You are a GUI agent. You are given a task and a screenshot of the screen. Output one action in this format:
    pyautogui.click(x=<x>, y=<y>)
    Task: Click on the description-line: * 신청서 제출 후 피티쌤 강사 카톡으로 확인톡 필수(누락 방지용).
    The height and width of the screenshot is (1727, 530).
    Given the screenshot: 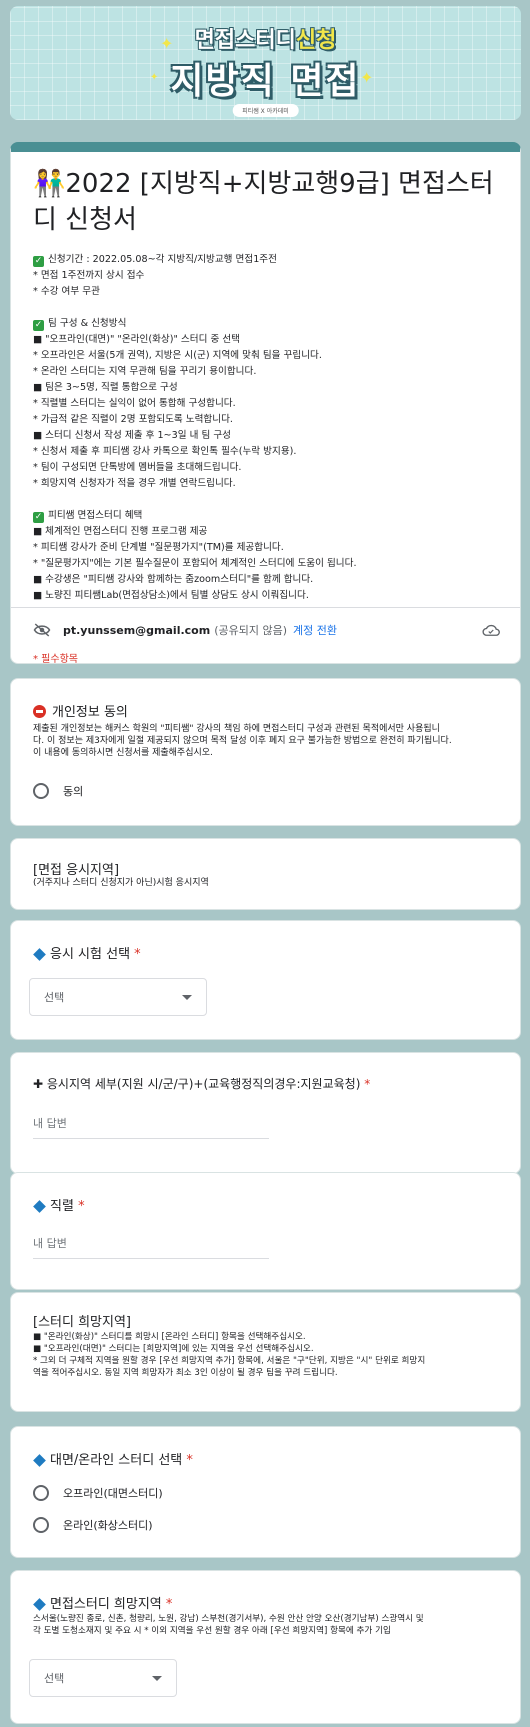 What is the action you would take?
    pyautogui.click(x=268, y=452)
    